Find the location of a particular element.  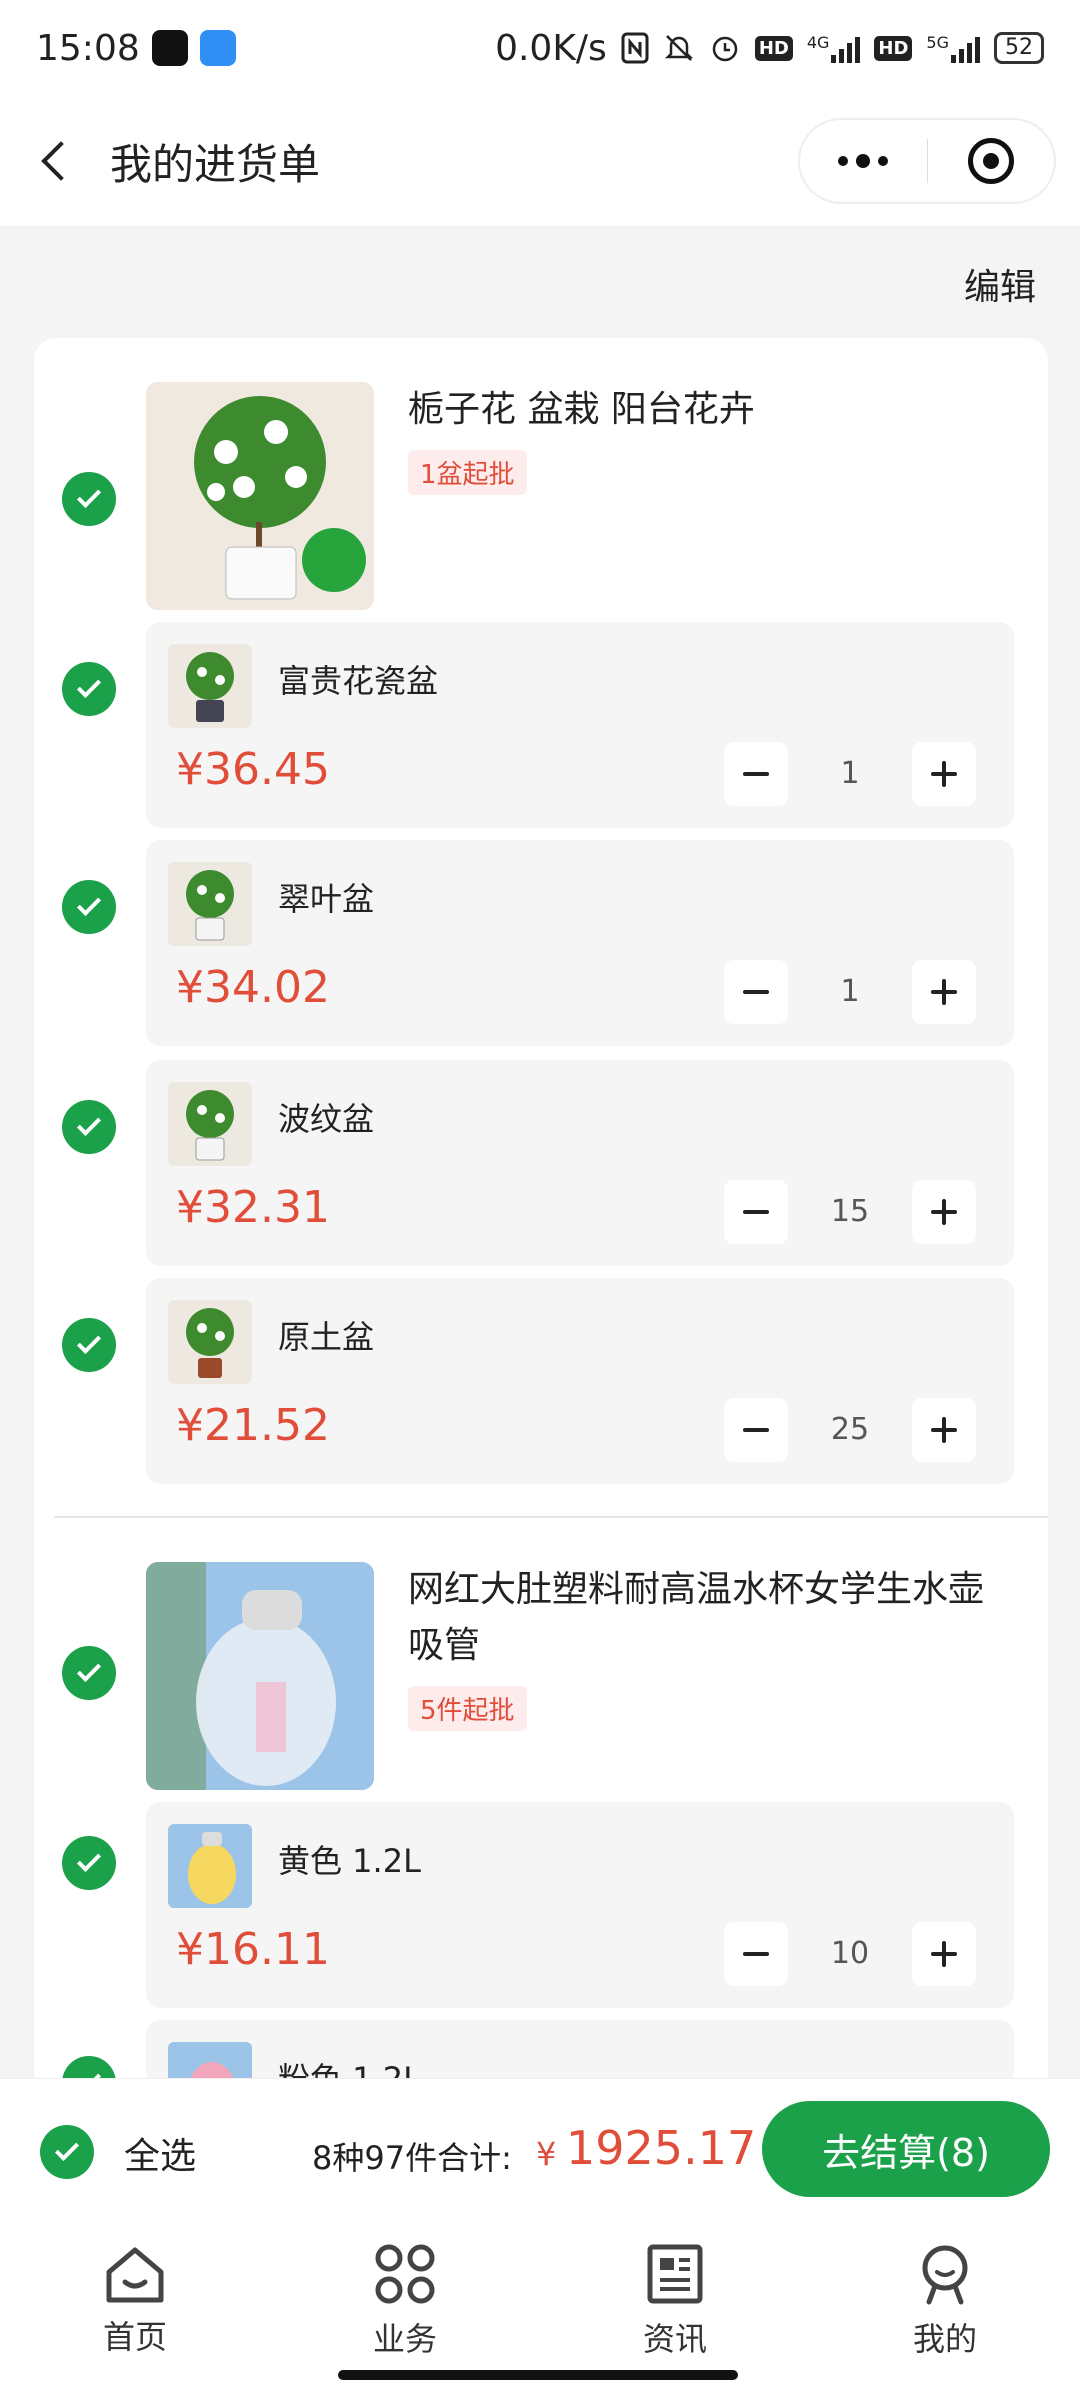

target-icon is located at coordinates (990, 161).